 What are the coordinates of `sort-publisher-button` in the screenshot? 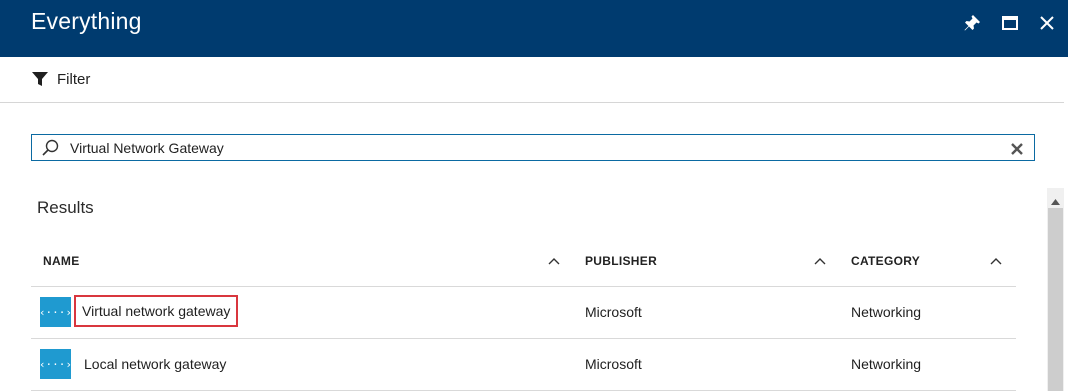 It's located at (820, 262).